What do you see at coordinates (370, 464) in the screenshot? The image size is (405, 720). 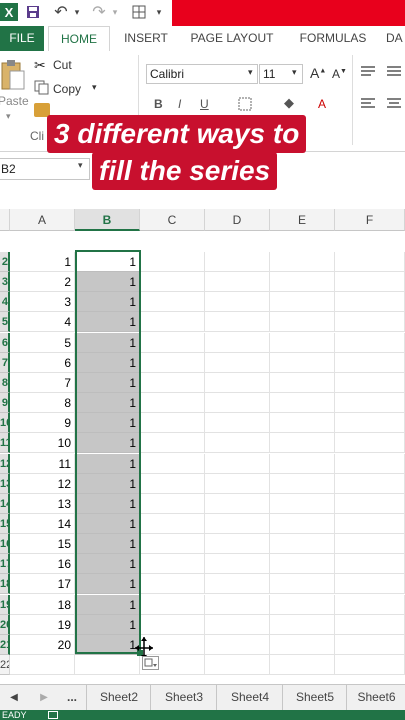 I see `cell-f12` at bounding box center [370, 464].